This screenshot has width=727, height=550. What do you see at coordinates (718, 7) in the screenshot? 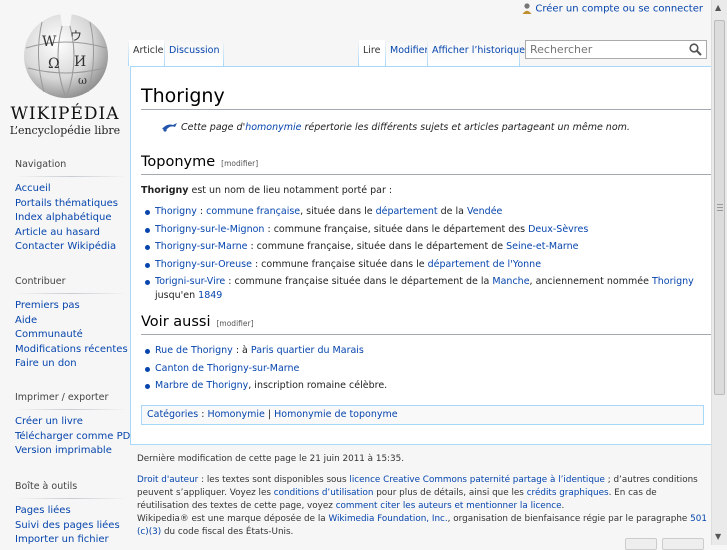
I see `scroll-up-arrow-icon: ▲` at bounding box center [718, 7].